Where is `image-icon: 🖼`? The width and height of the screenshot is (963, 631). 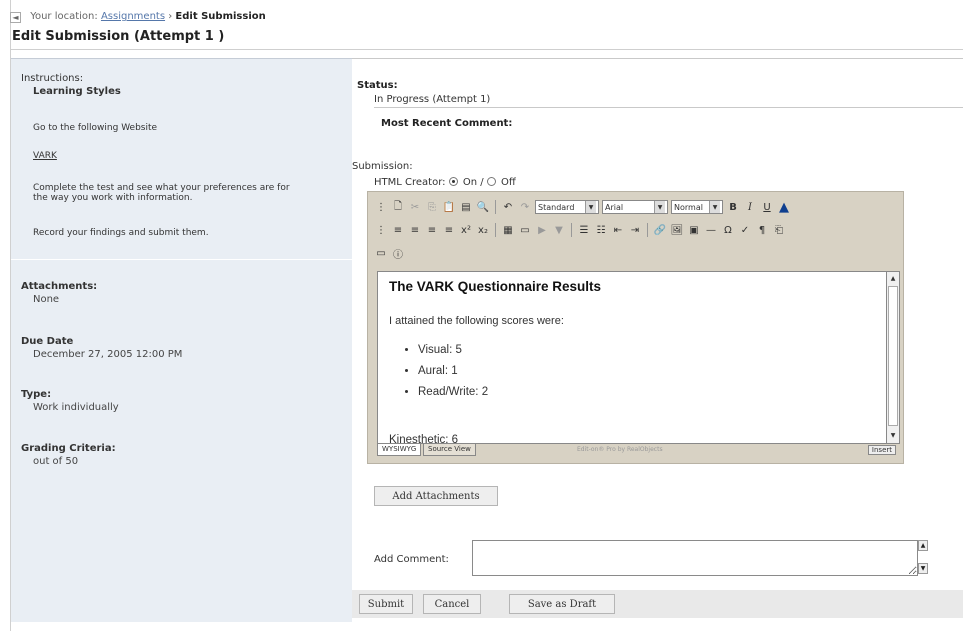 image-icon: 🖼 is located at coordinates (677, 230).